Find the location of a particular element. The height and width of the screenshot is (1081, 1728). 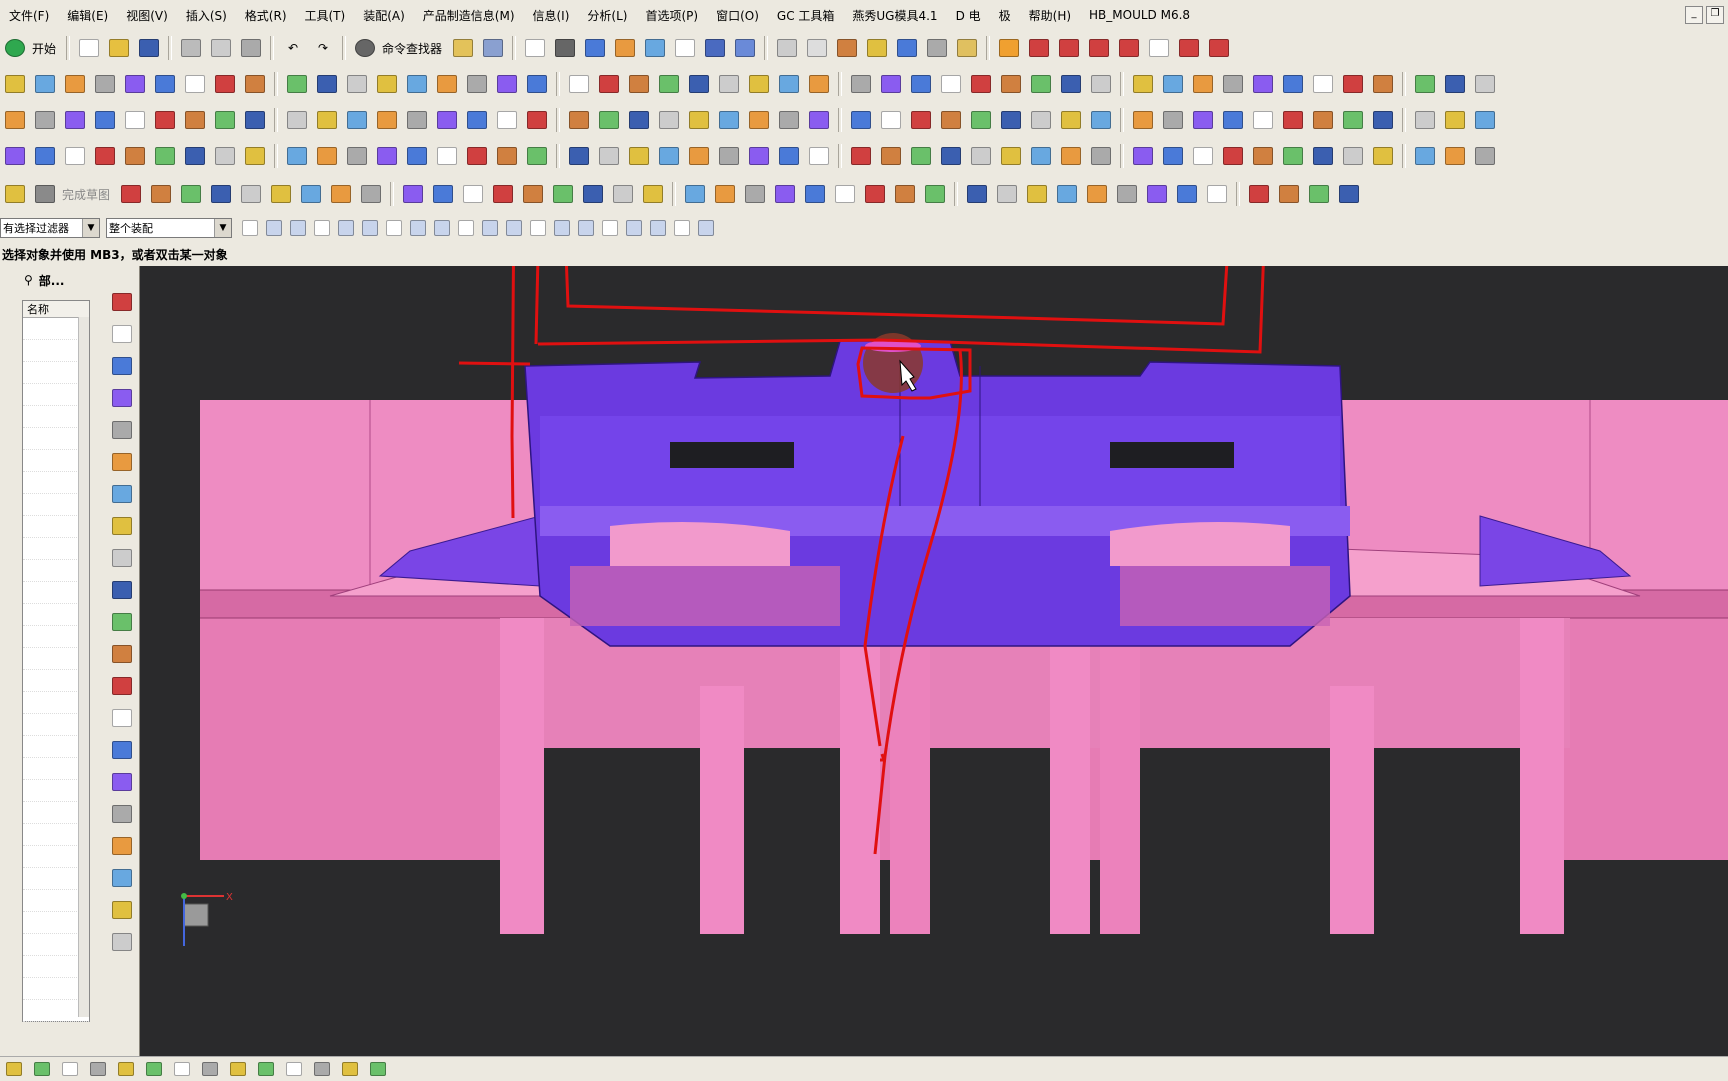

pin-icon: ⚲ is located at coordinates (28, 280).